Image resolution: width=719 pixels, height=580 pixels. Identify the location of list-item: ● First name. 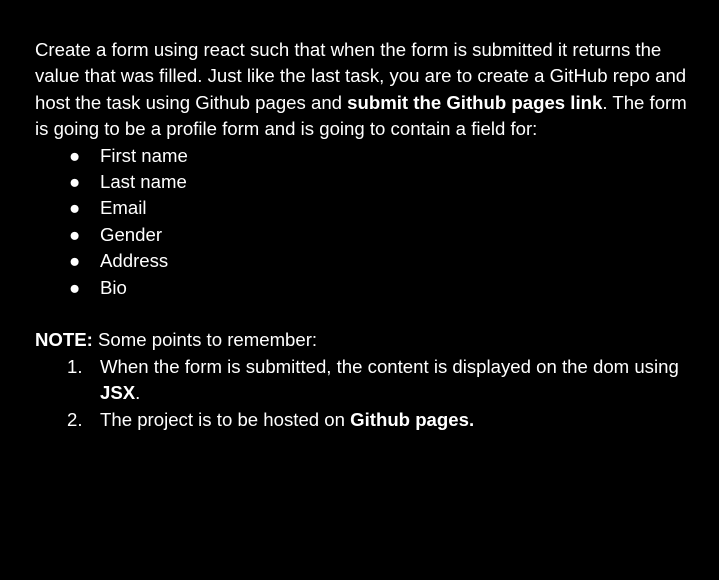
(365, 156).